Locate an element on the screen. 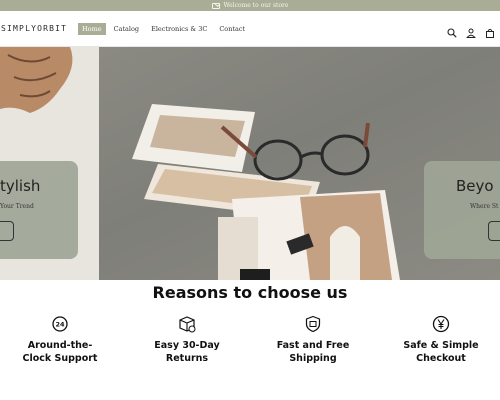 This screenshot has height=400, width=500. hero-card-right-heading: Beyo is located at coordinates (475, 186).